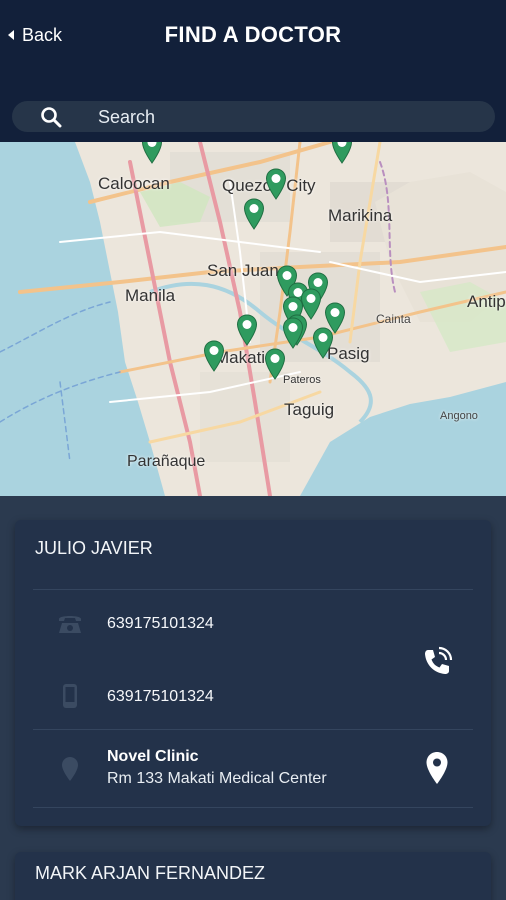 The image size is (506, 900). What do you see at coordinates (217, 778) in the screenshot?
I see `clinic-address: Rm 133 Makati Medical Center` at bounding box center [217, 778].